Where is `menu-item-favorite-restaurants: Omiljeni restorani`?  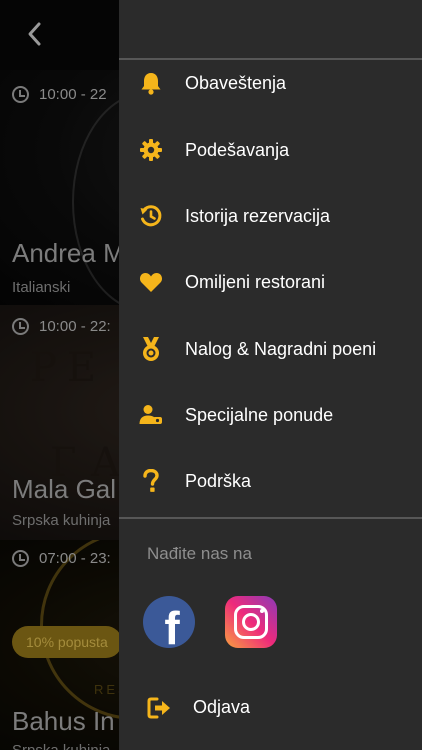 menu-item-favorite-restaurants: Omiljeni restorani is located at coordinates (270, 282).